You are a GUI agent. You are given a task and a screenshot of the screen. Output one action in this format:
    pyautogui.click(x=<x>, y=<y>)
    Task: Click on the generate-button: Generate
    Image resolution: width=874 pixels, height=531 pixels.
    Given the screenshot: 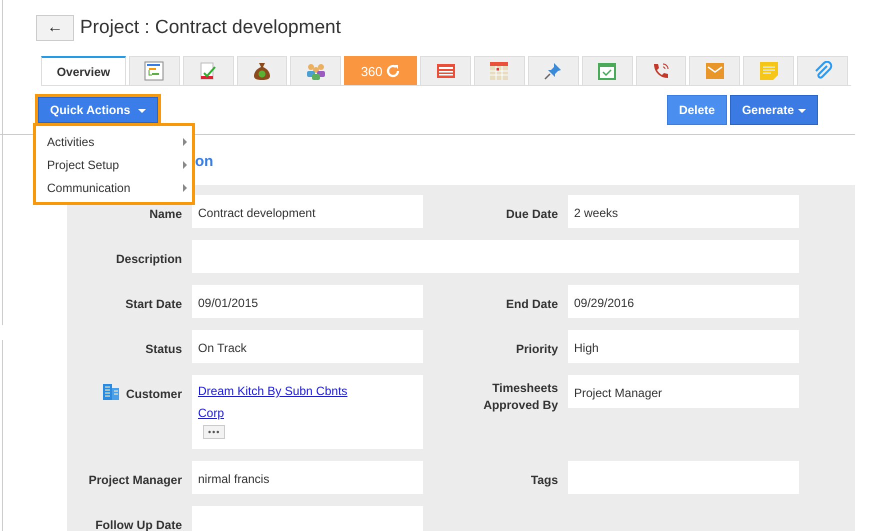 What is the action you would take?
    pyautogui.click(x=774, y=110)
    